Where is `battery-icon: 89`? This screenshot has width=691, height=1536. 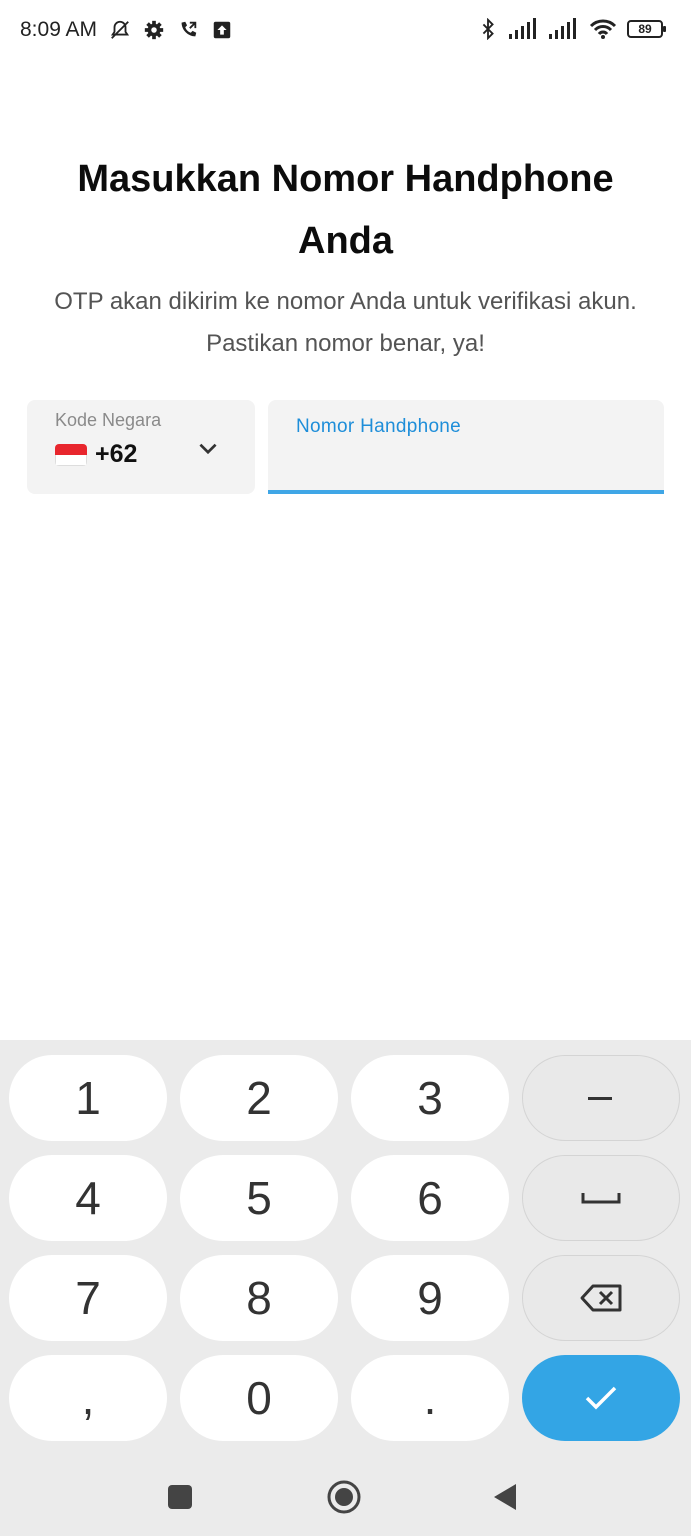 battery-icon: 89 is located at coordinates (646, 29).